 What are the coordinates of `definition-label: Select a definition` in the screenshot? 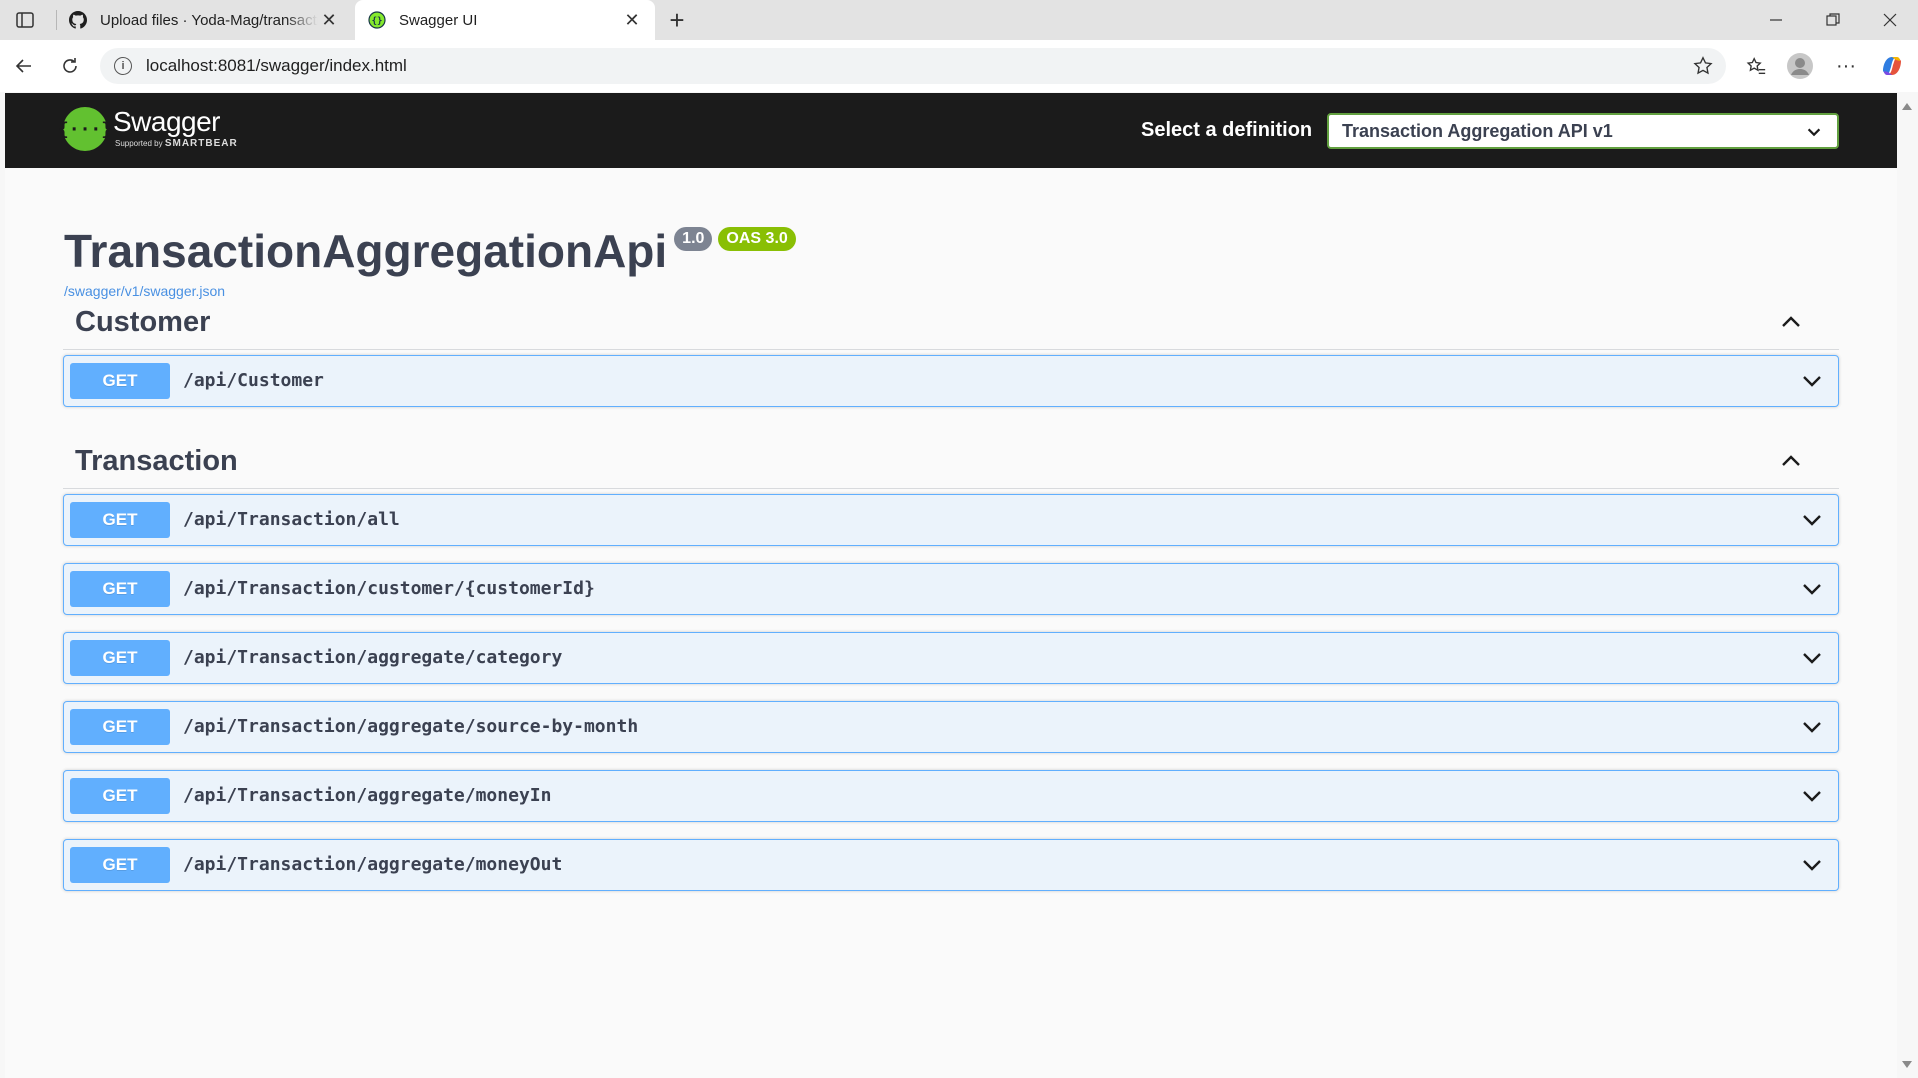 It's located at (1227, 130).